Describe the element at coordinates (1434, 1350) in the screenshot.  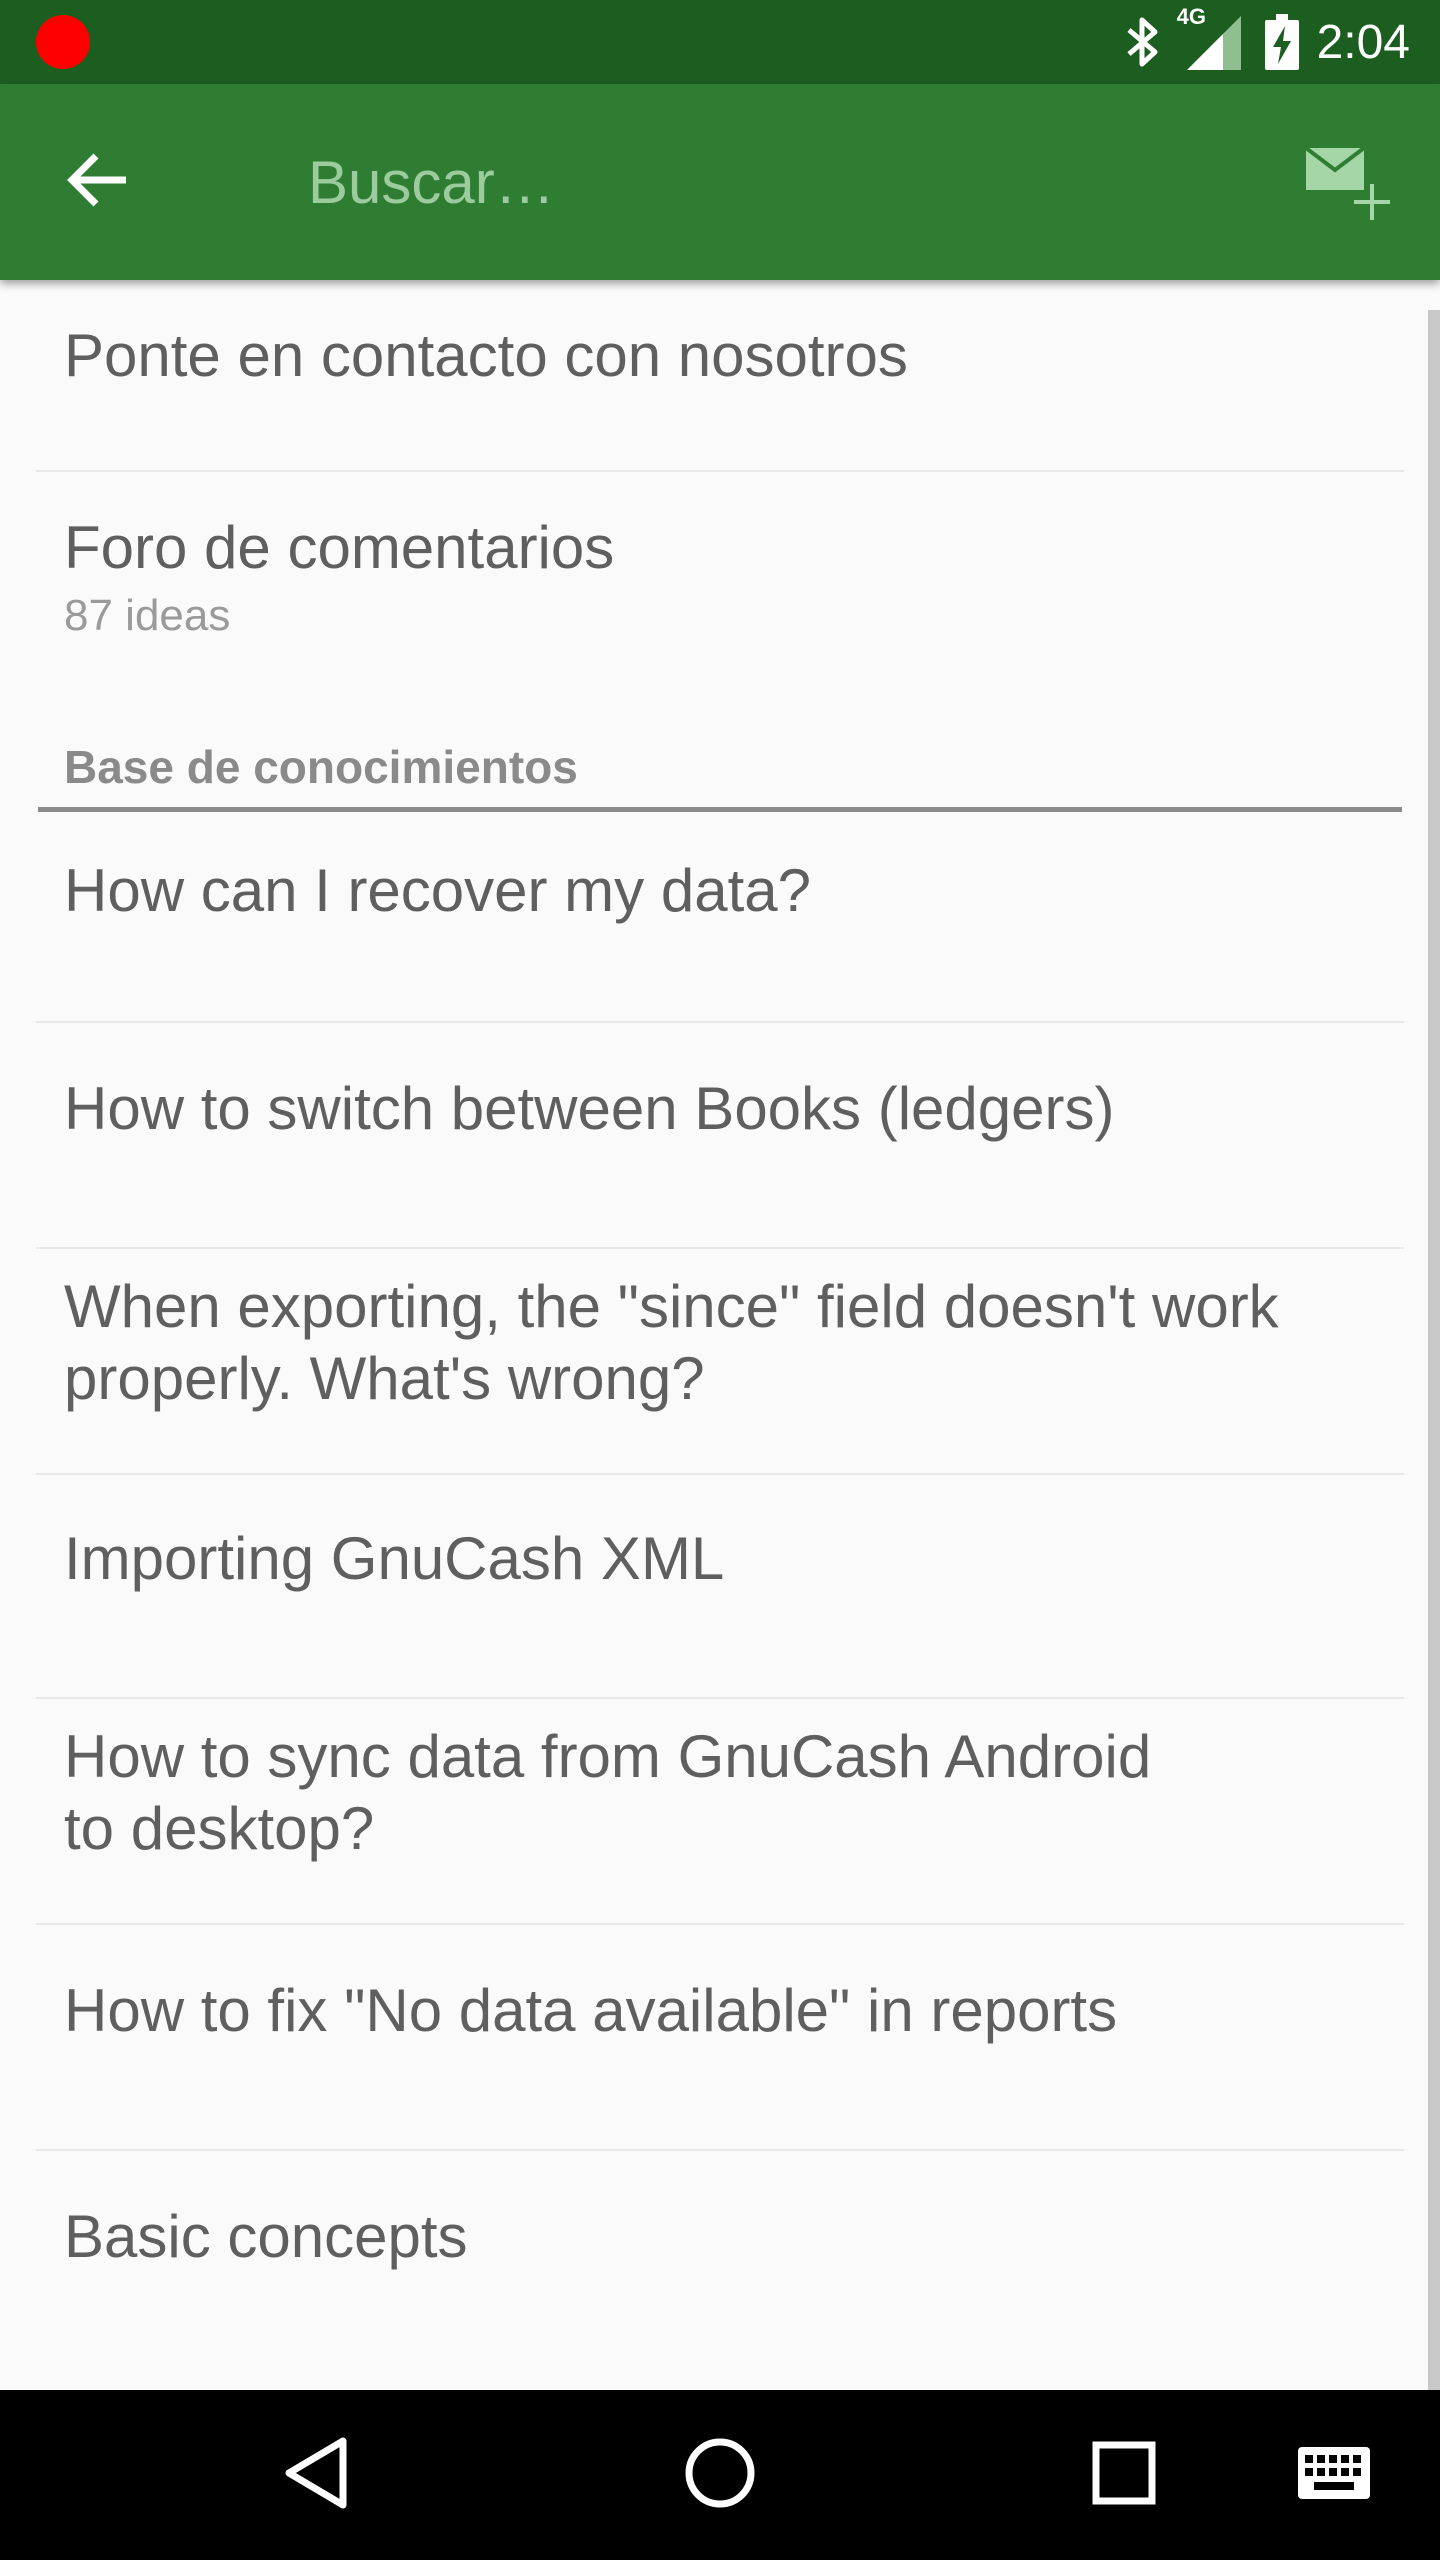
I see `scrollbar` at that location.